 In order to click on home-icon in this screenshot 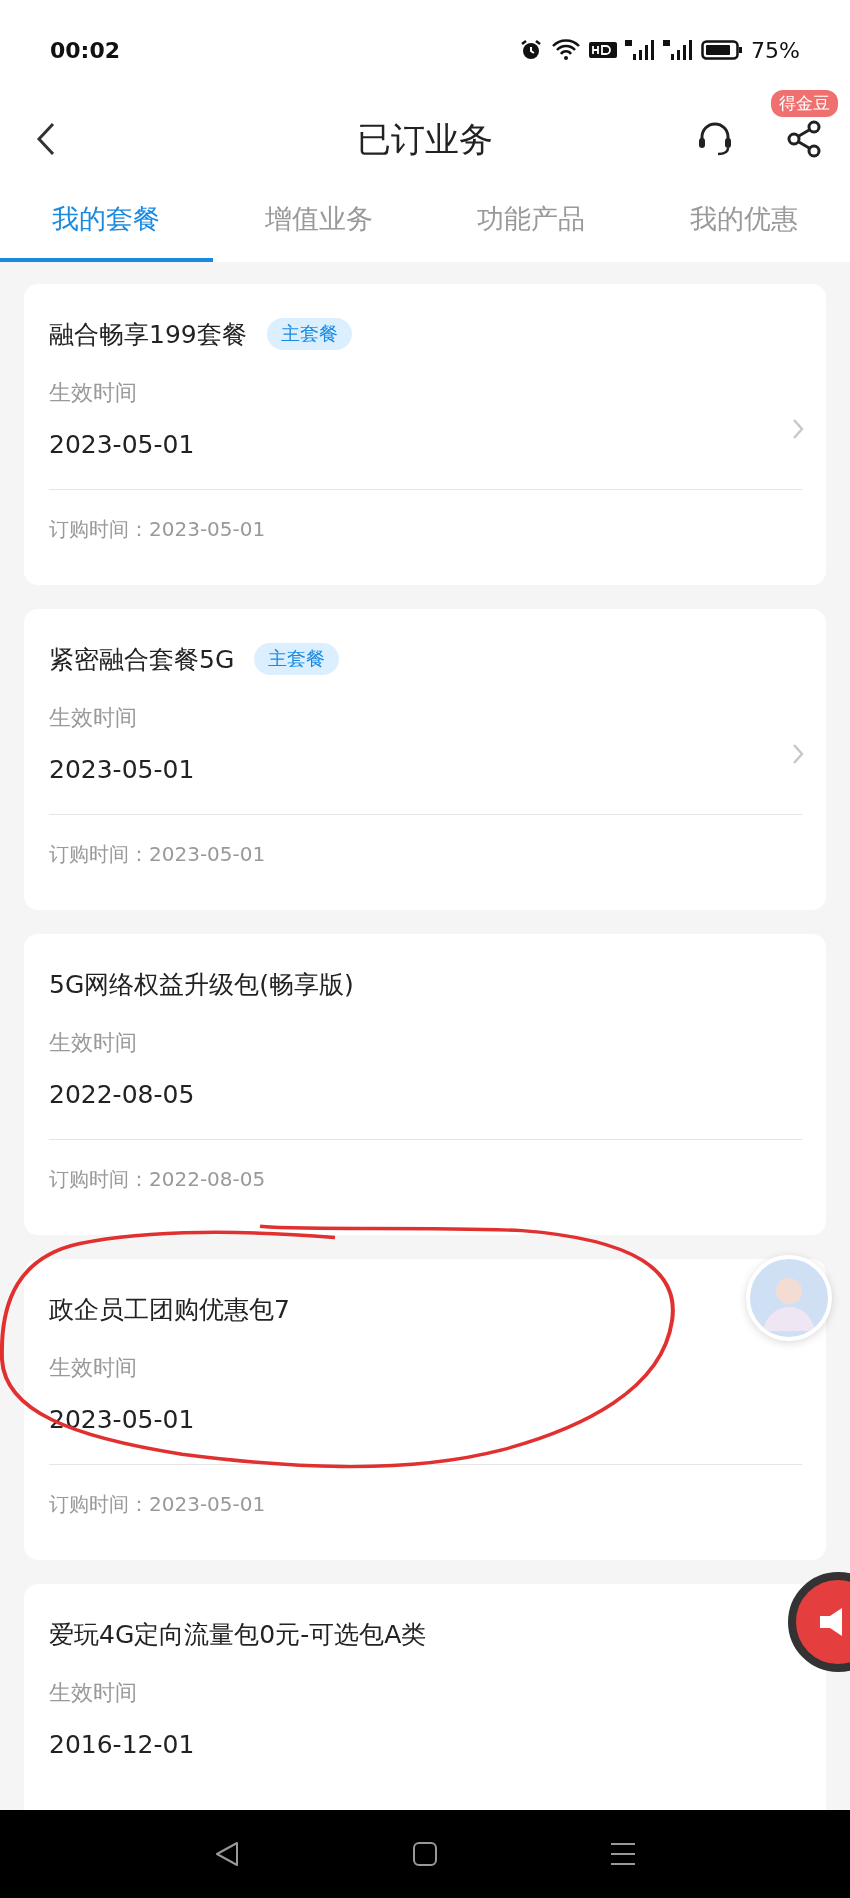, I will do `click(425, 1854)`.